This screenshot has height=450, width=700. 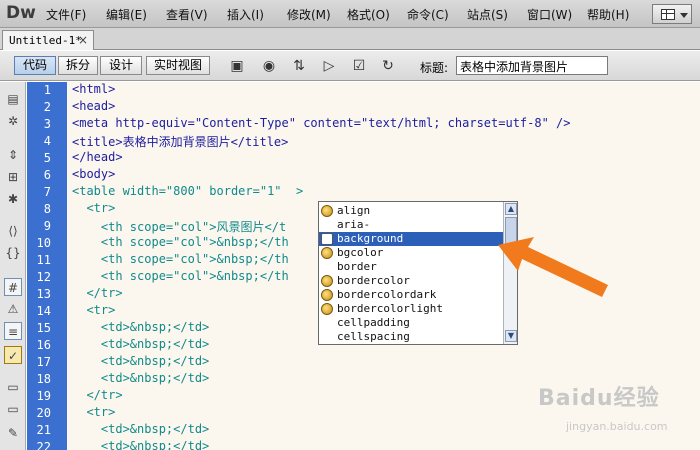 What do you see at coordinates (487, 14) in the screenshot?
I see `menu-site: 站点(S)` at bounding box center [487, 14].